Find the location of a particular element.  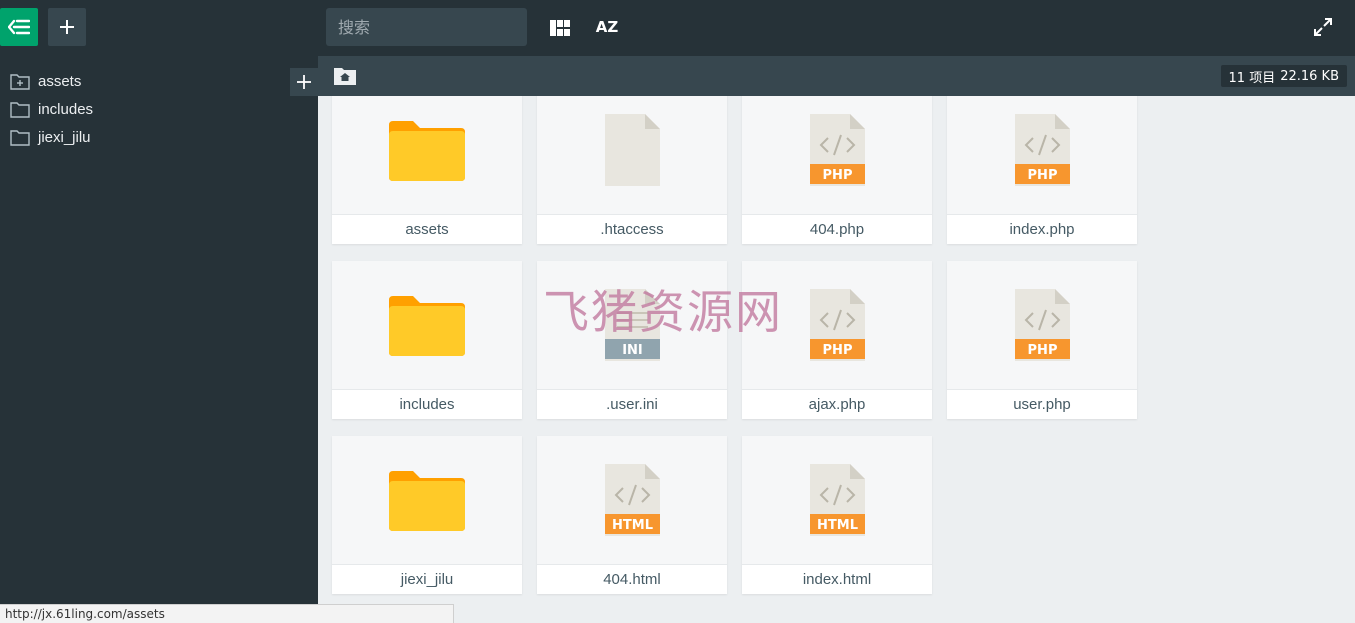

file-name: ajax.php is located at coordinates (837, 404).